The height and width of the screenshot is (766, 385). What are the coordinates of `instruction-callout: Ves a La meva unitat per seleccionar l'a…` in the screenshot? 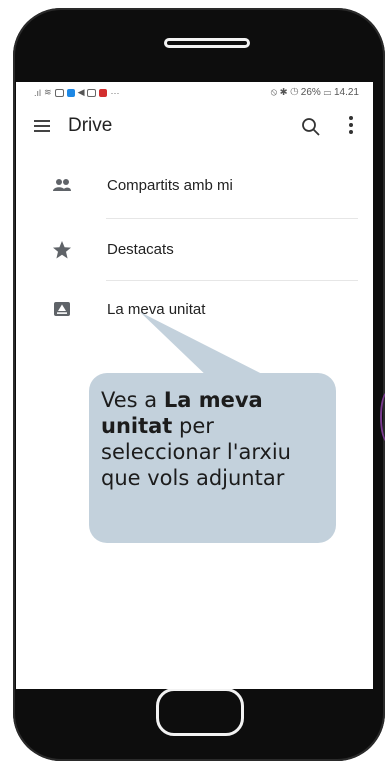 It's located at (212, 458).